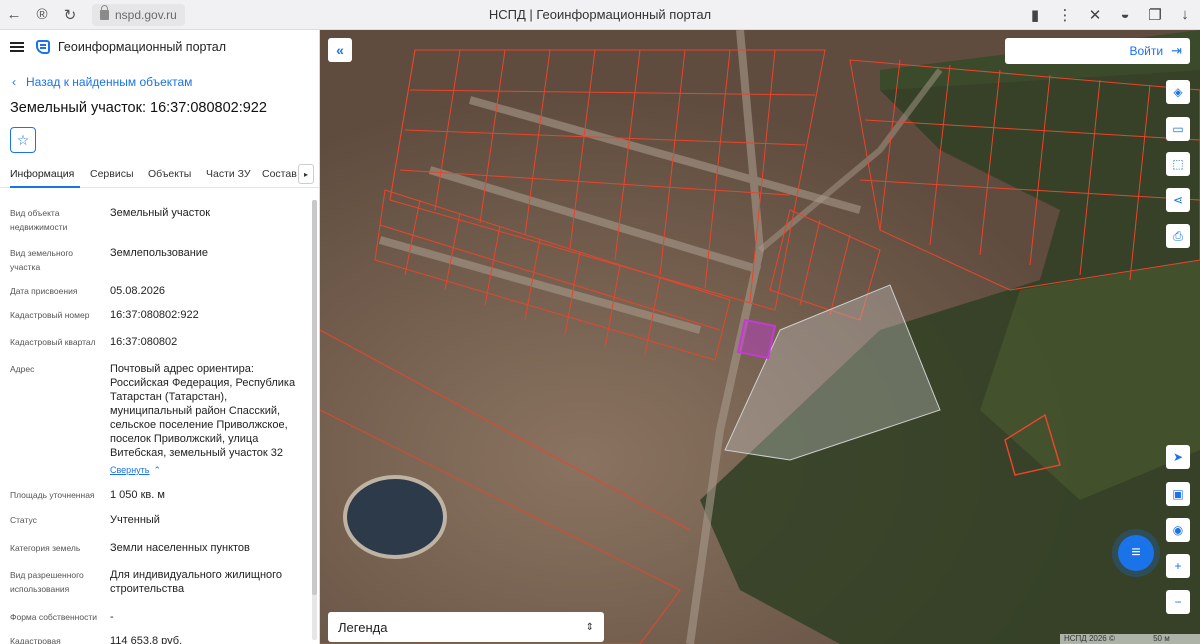 Image resolution: width=1200 pixels, height=644 pixels. I want to click on chat-icon: ≡, so click(1136, 552).